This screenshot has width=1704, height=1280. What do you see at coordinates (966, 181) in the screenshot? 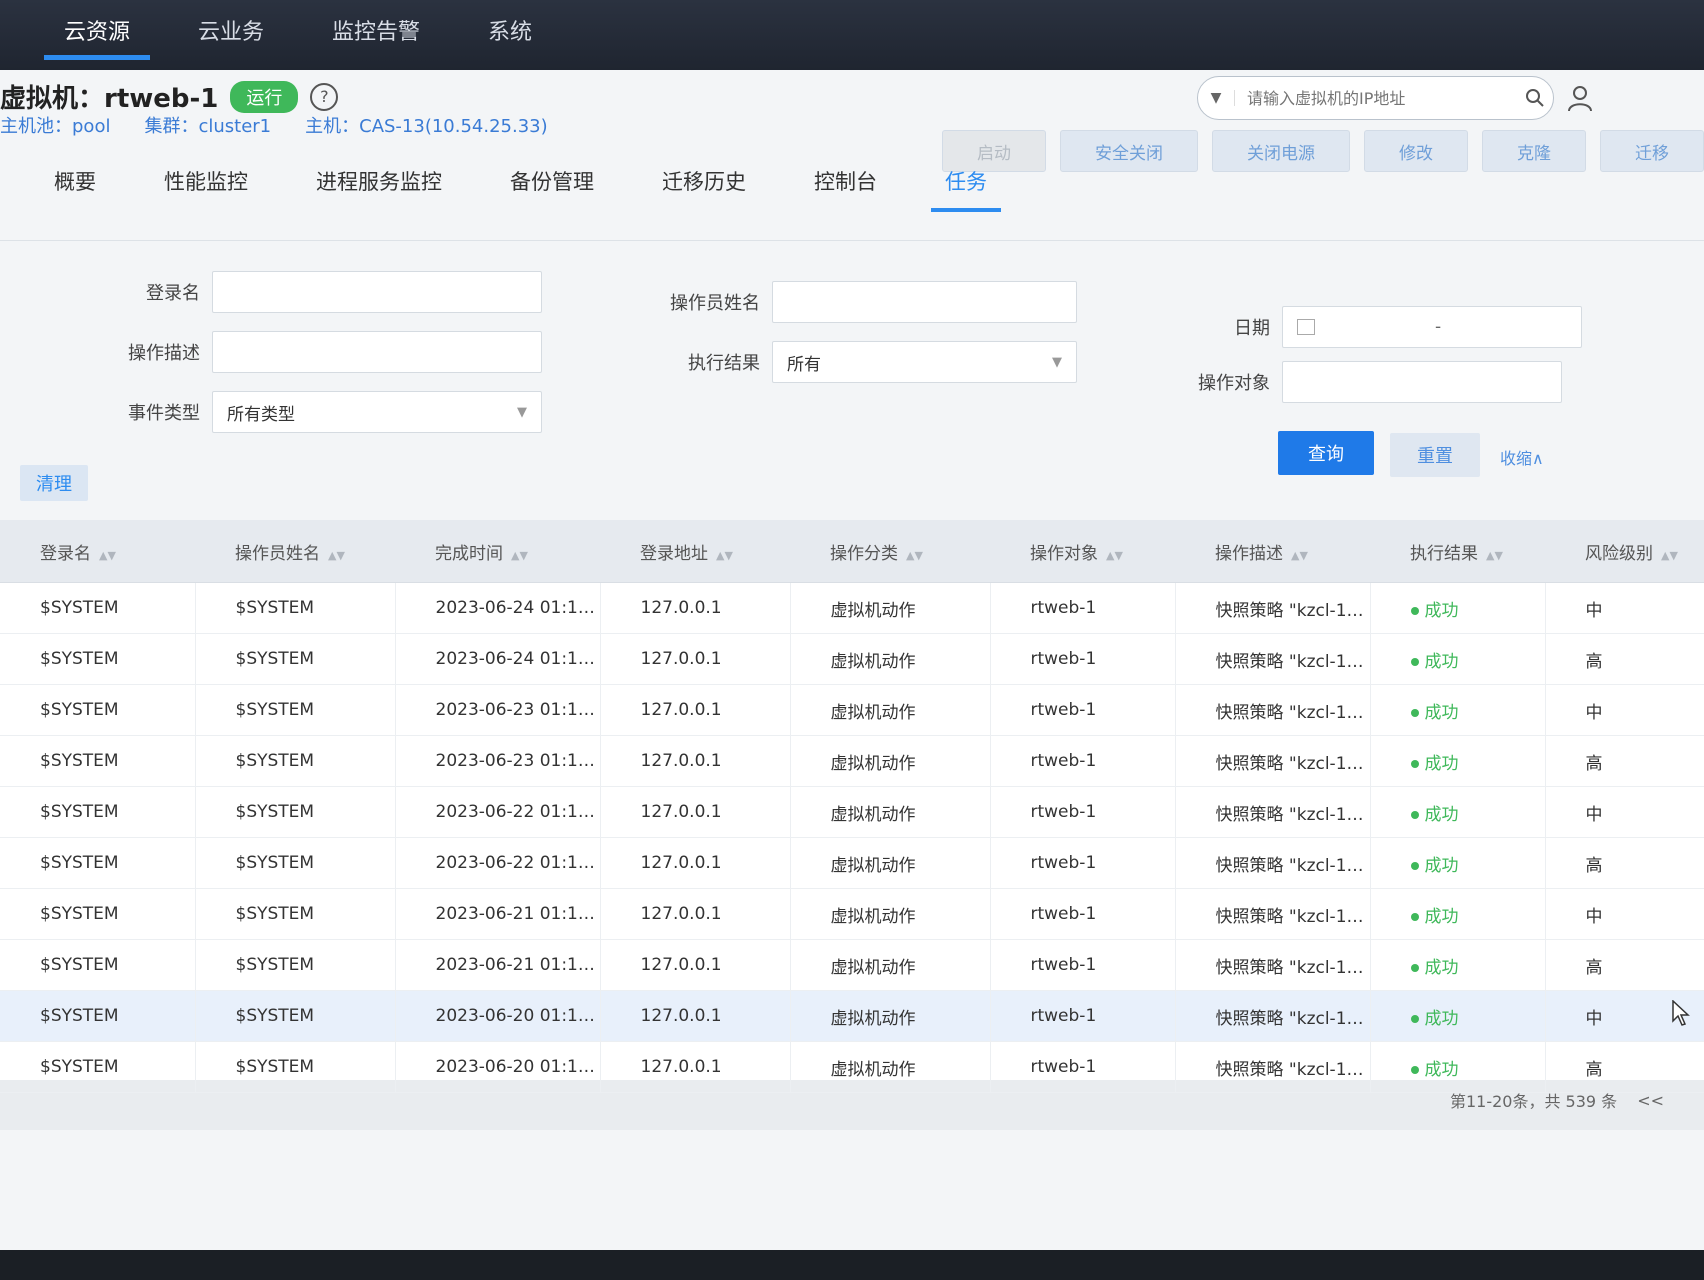
I see `tab-tasks: 任务` at bounding box center [966, 181].